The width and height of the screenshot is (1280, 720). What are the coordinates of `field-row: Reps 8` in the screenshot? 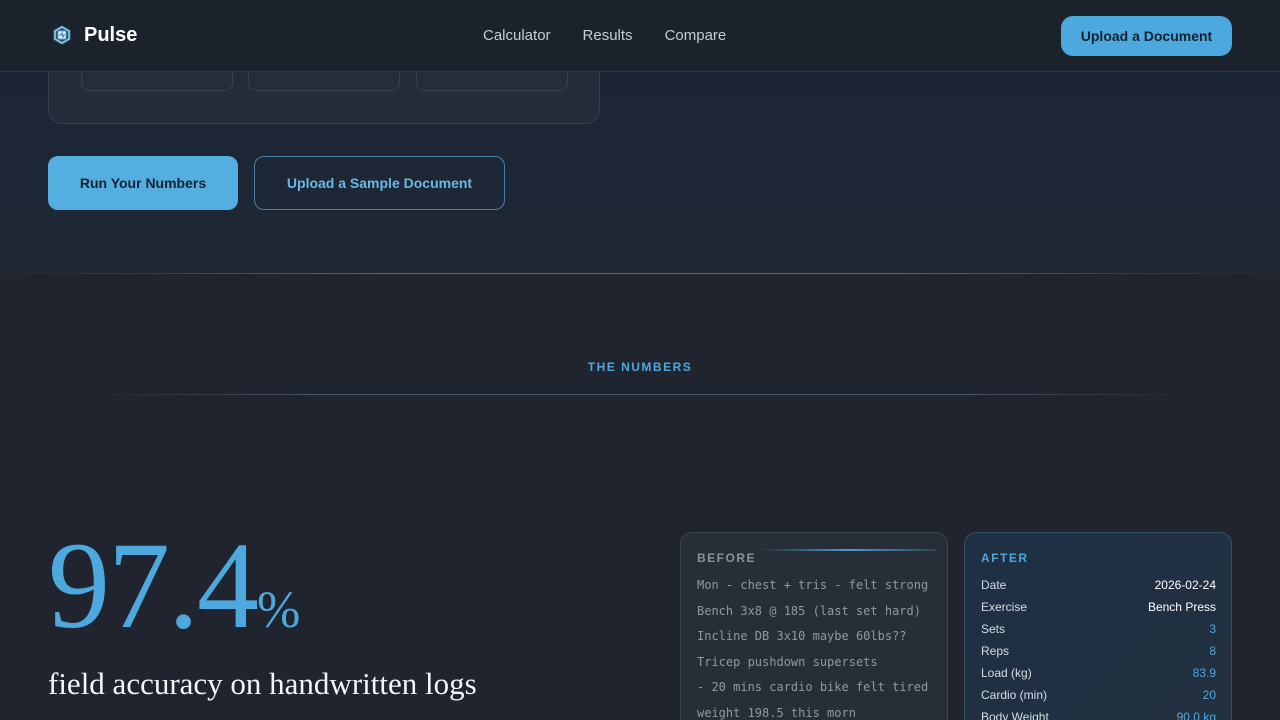 It's located at (1098, 655).